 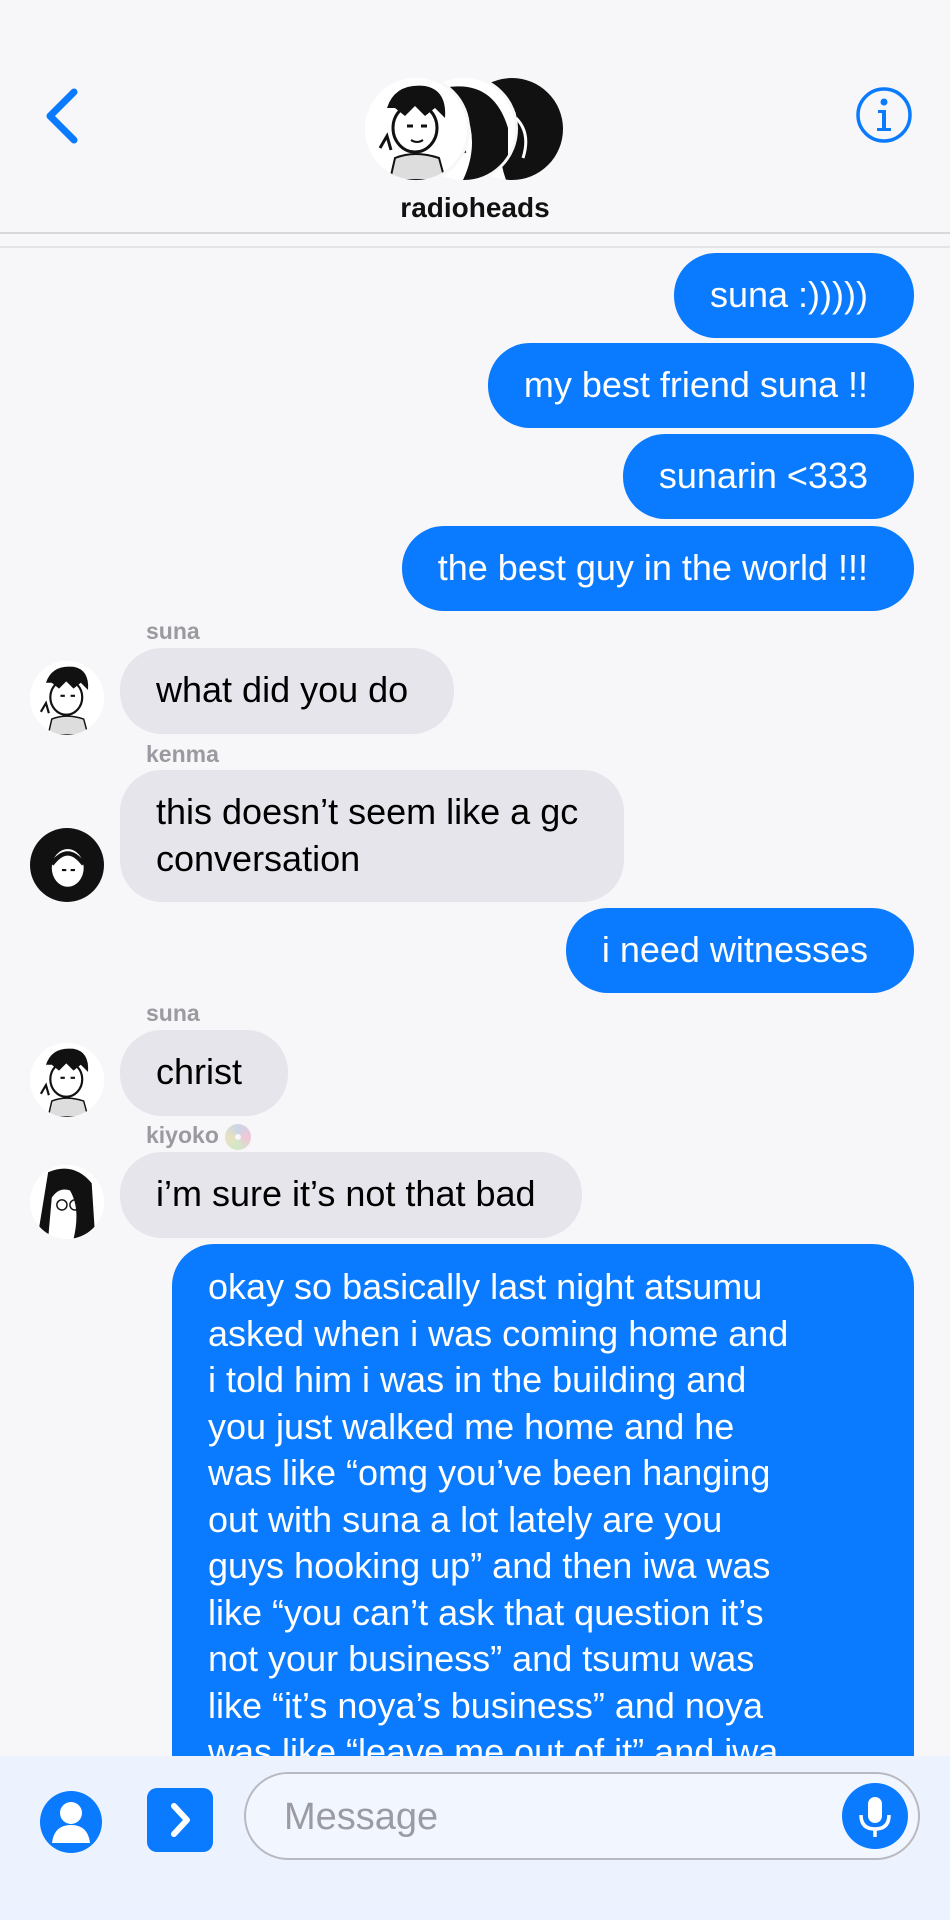 I want to click on message-text-line: like “you can’t ask that question it’s, so click(x=486, y=1612).